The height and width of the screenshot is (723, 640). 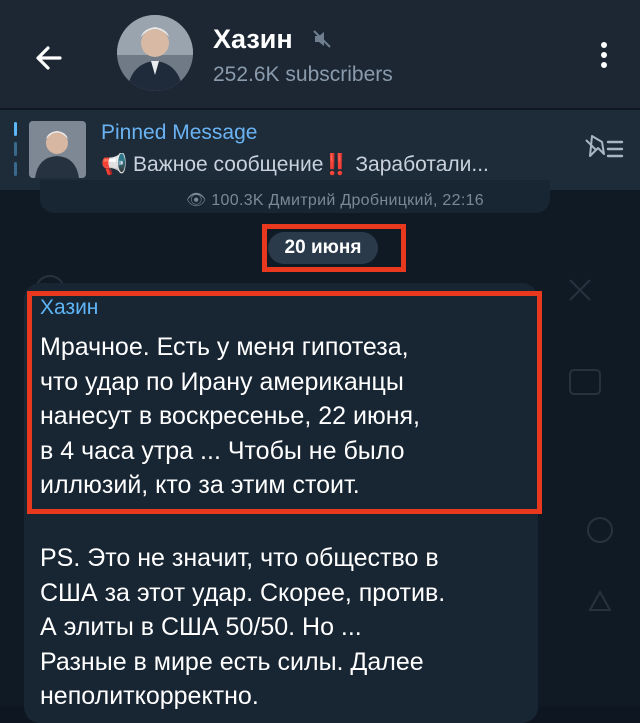 I want to click on megaphone-icon: 📢, so click(x=114, y=164).